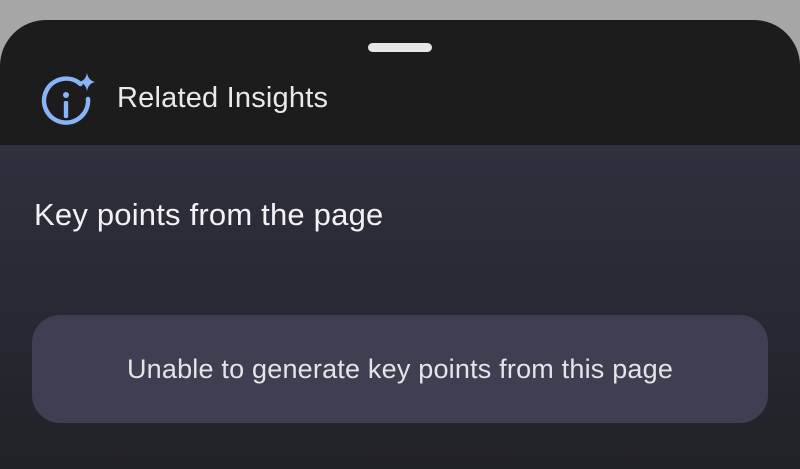 The height and width of the screenshot is (469, 800). Describe the element at coordinates (223, 98) in the screenshot. I see `sheet-title: Related Insights` at that location.